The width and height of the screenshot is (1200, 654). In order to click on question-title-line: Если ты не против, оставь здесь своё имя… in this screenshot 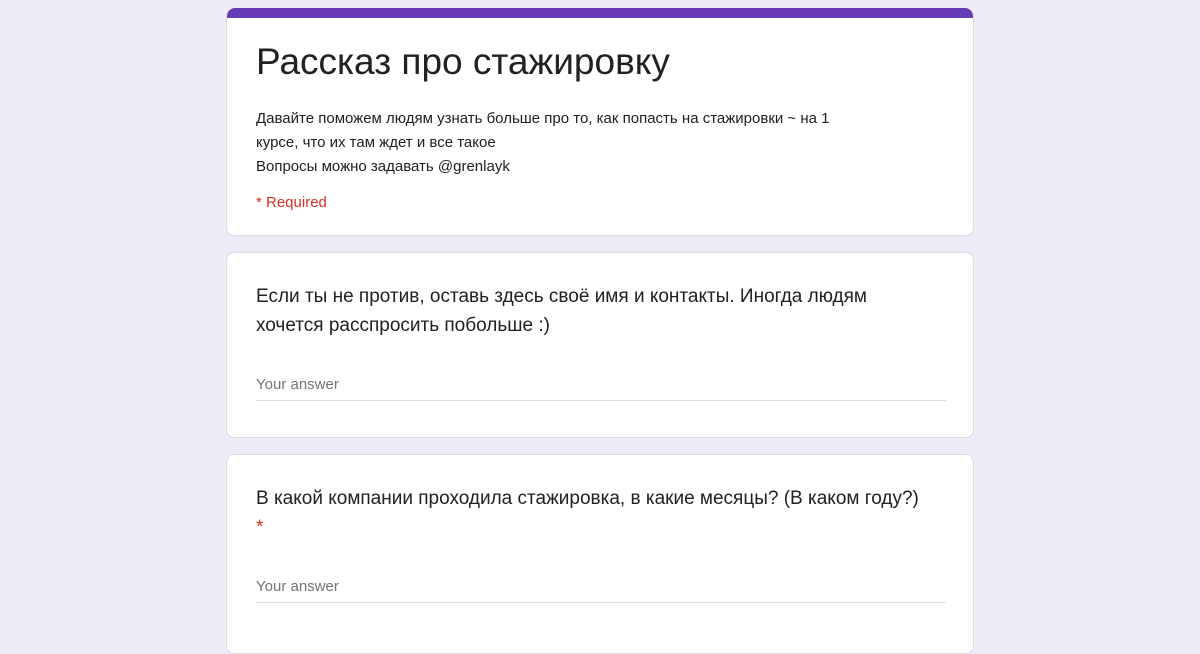, I will do `click(561, 296)`.